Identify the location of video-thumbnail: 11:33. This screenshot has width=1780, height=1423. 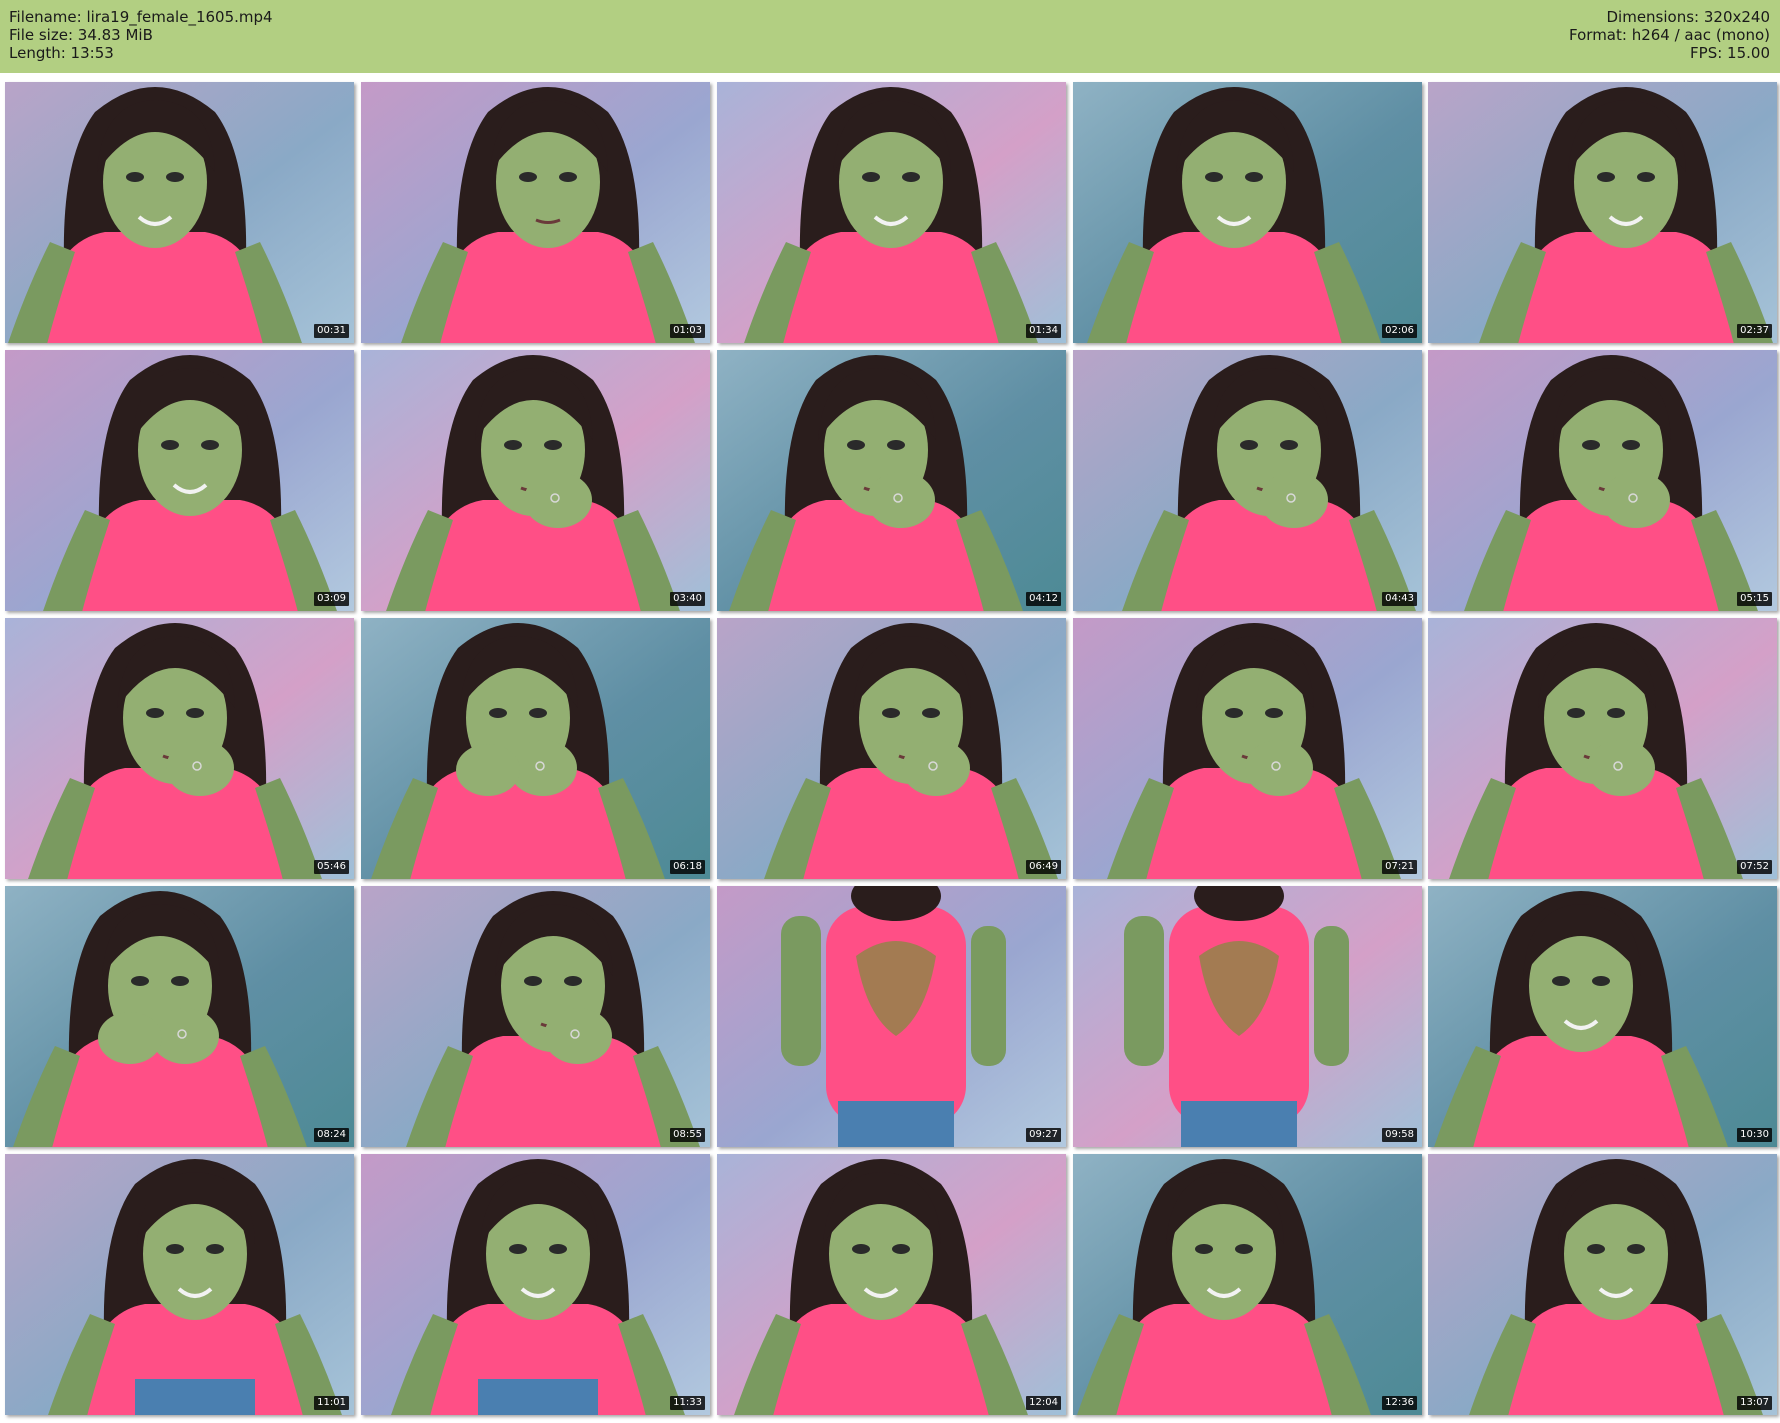
(535, 1284).